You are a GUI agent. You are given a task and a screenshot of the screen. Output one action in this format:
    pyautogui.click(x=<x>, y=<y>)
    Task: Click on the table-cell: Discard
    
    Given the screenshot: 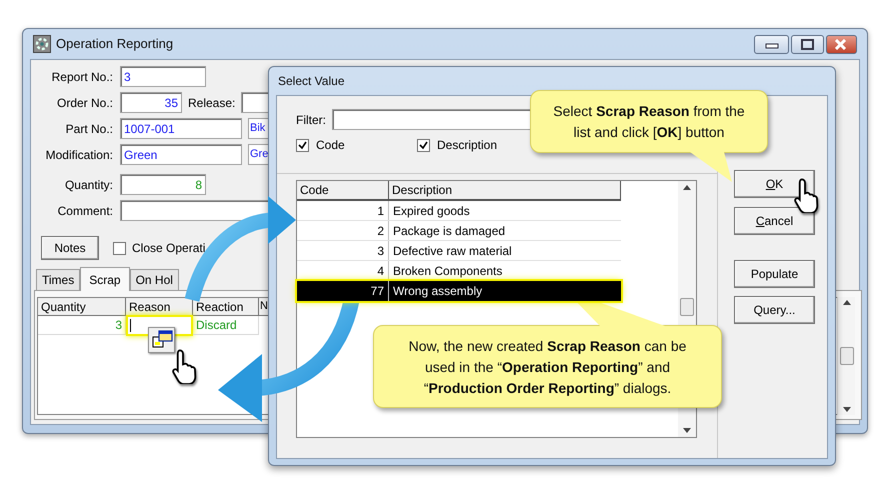 What is the action you would take?
    pyautogui.click(x=226, y=325)
    